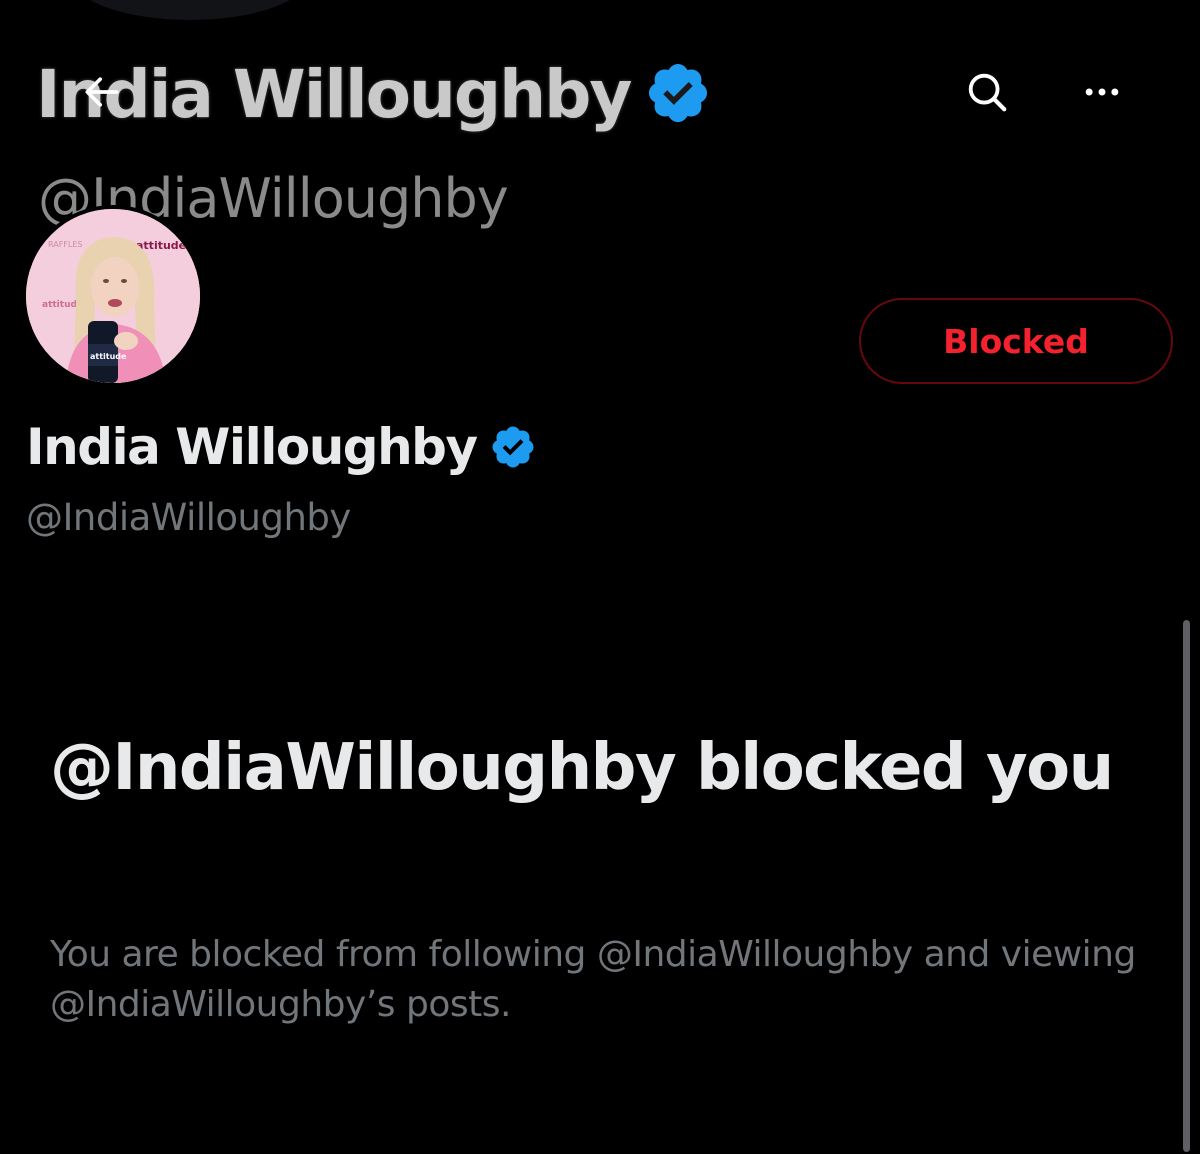 The image size is (1200, 1154). I want to click on blocked-button-label: Blocked, so click(1016, 341).